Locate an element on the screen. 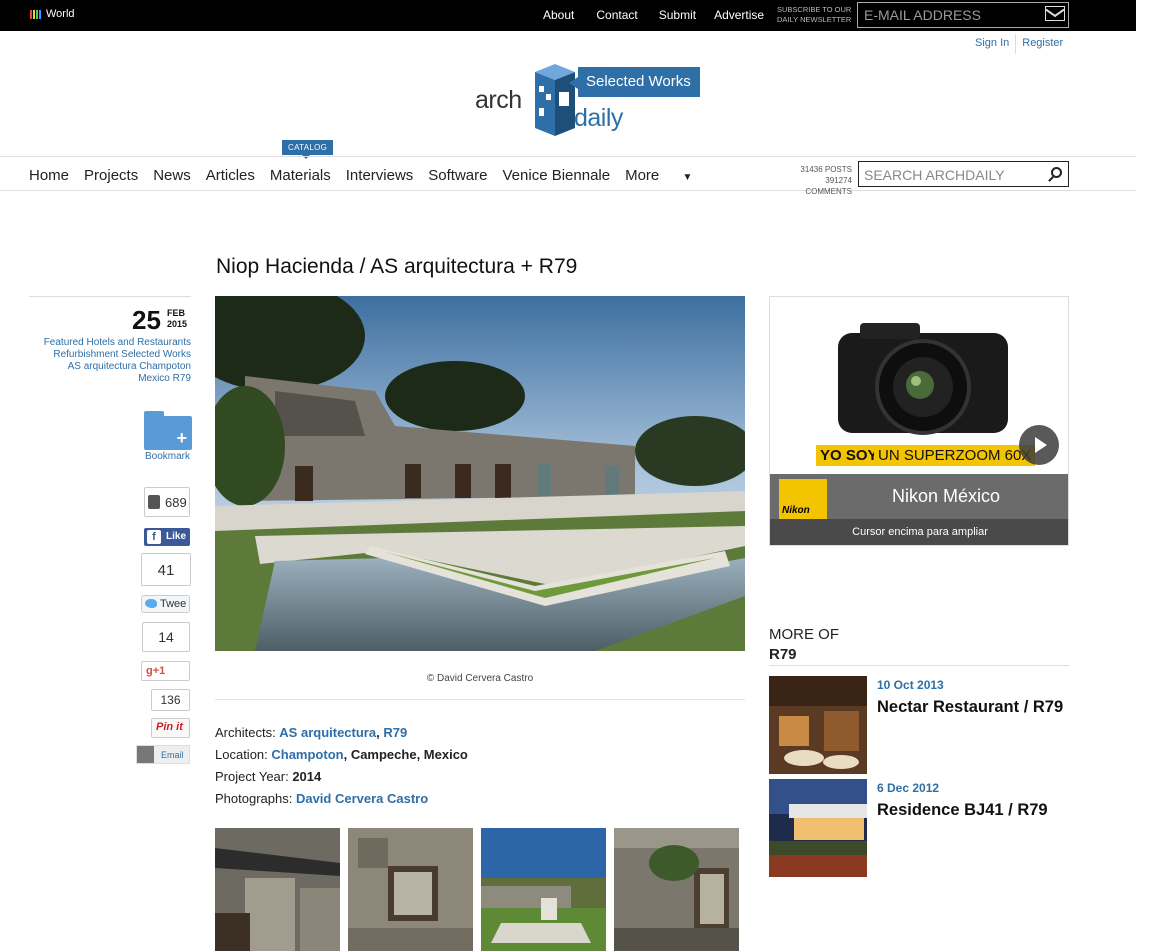 Image resolution: width=1152 pixels, height=951 pixels. newsletter-label: SUBSCRIBE TO OUR DAILY NEWSLETTER is located at coordinates (814, 14).